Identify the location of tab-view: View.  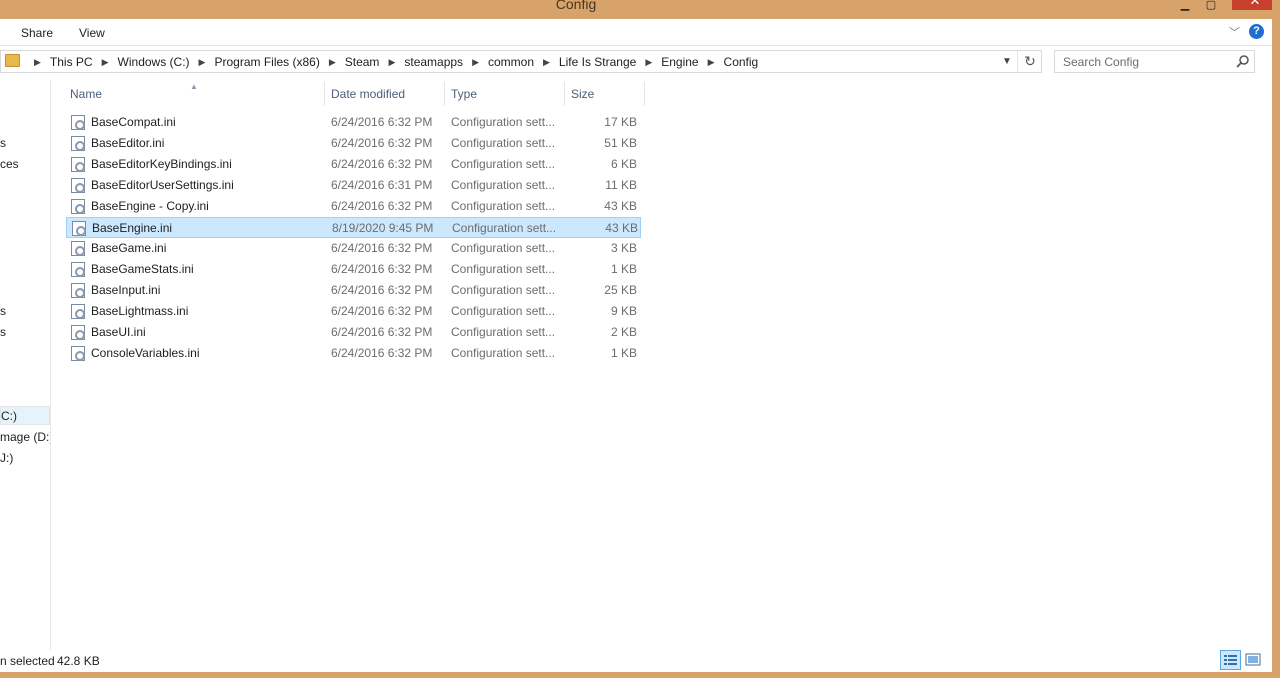
(92, 33).